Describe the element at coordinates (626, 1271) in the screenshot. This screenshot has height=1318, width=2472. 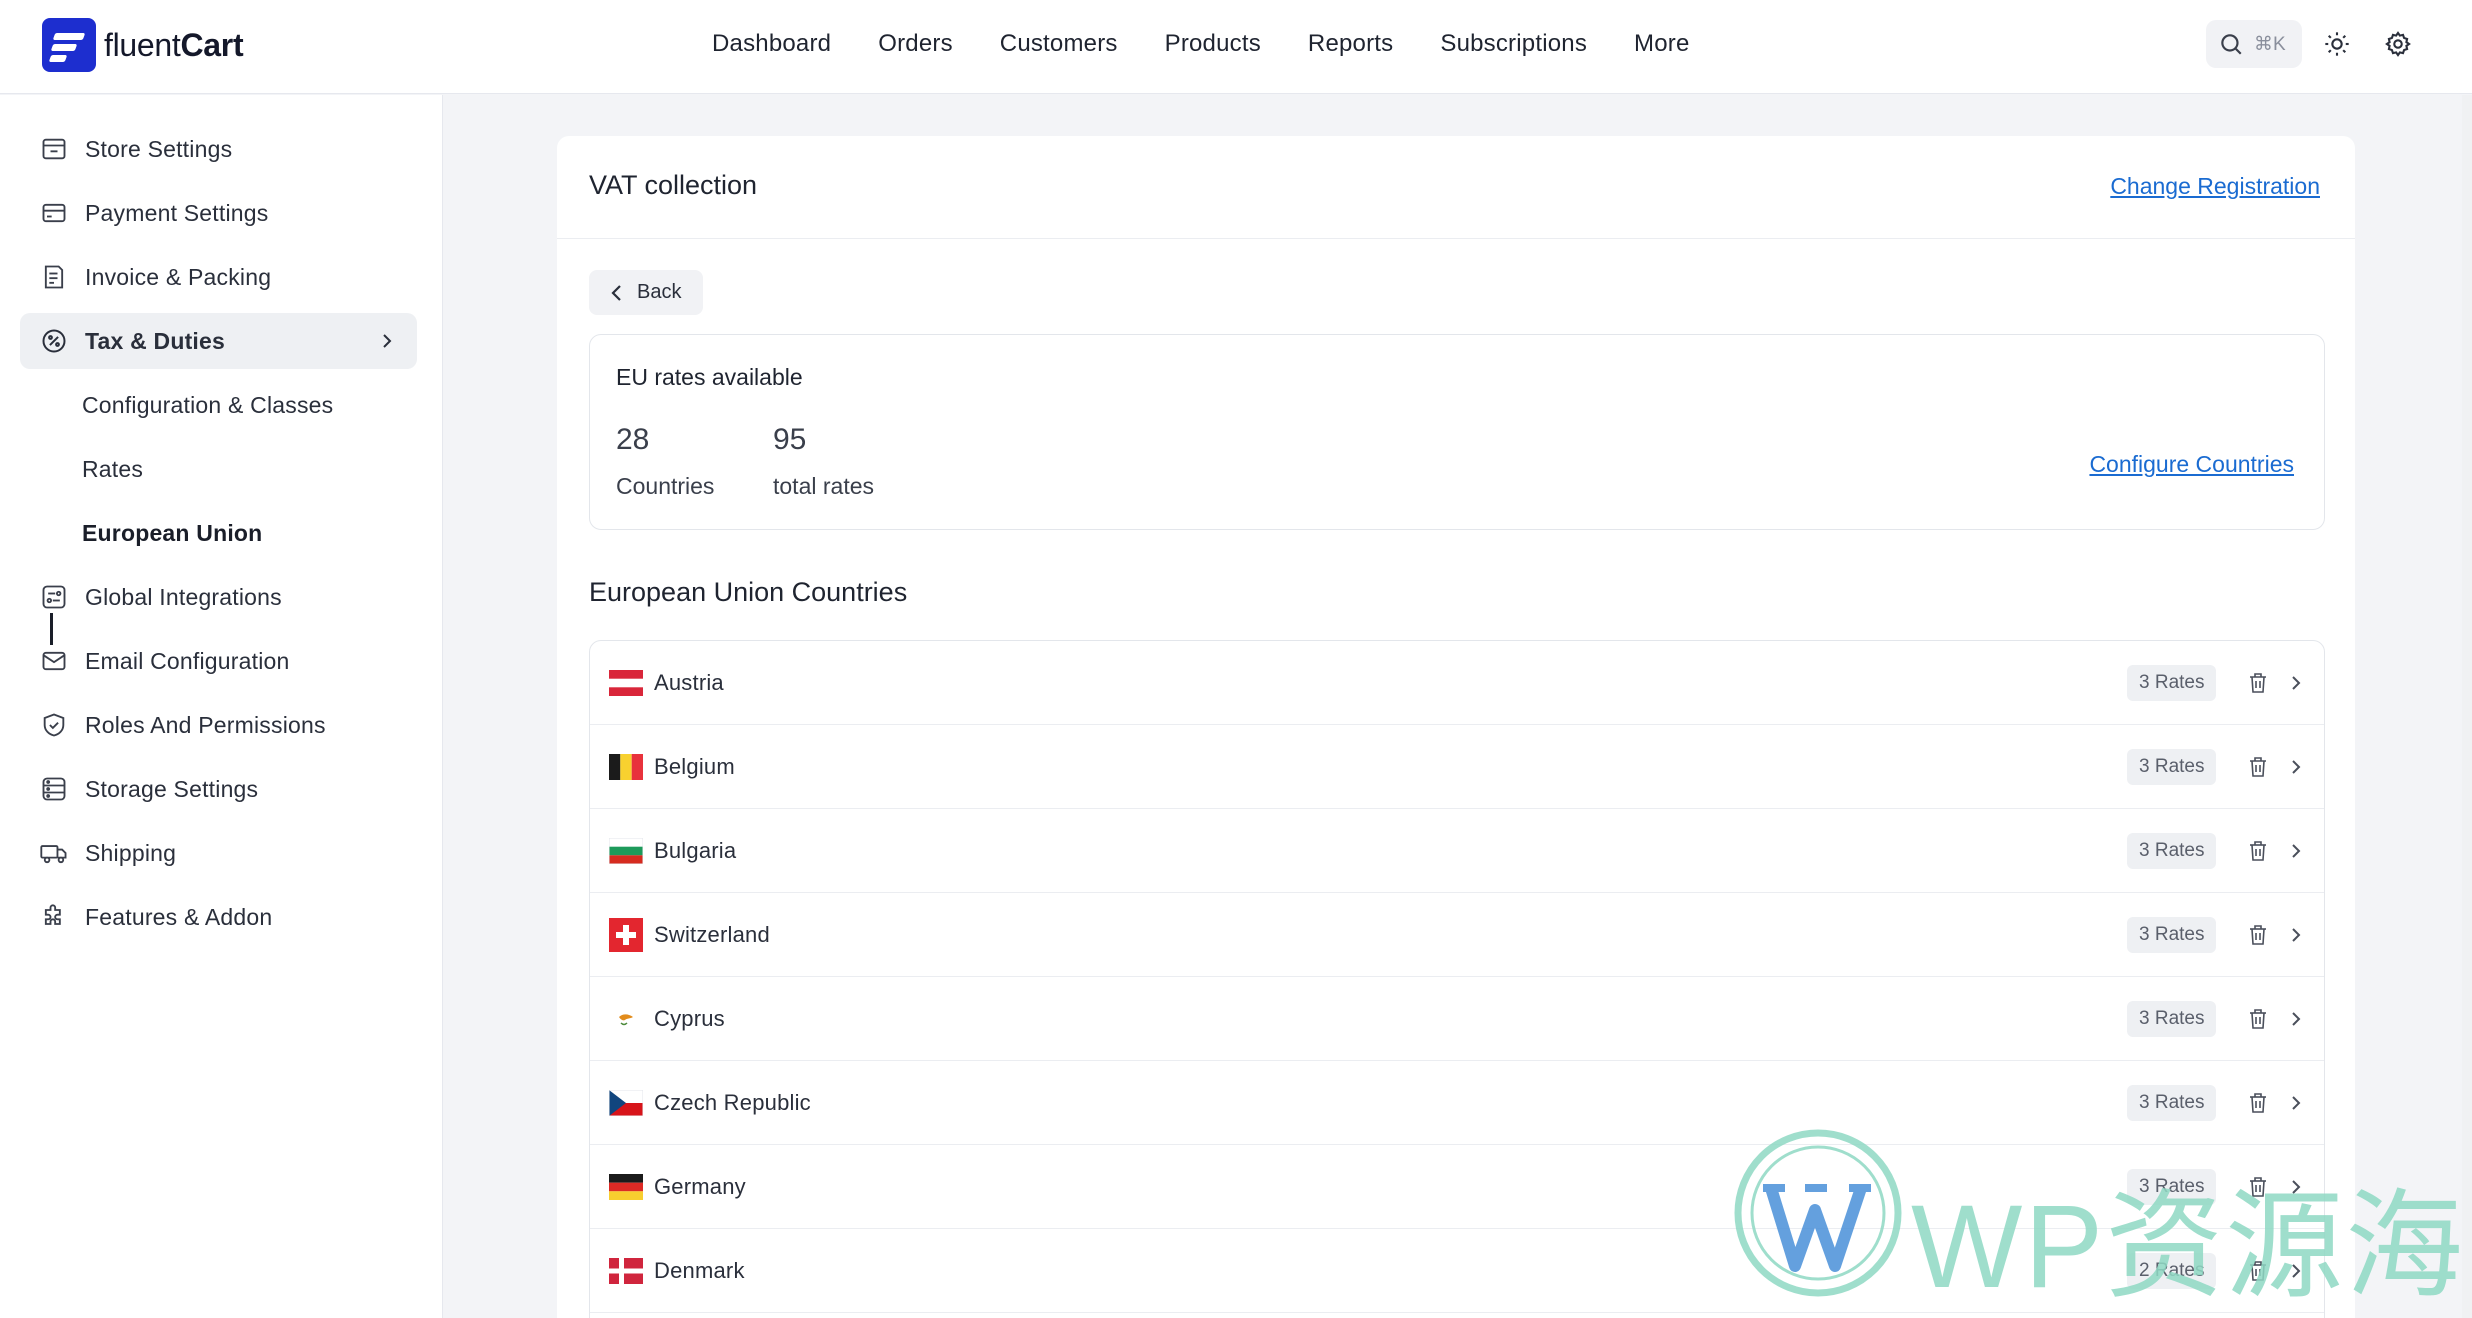
I see `denmark-flag-icon` at that location.